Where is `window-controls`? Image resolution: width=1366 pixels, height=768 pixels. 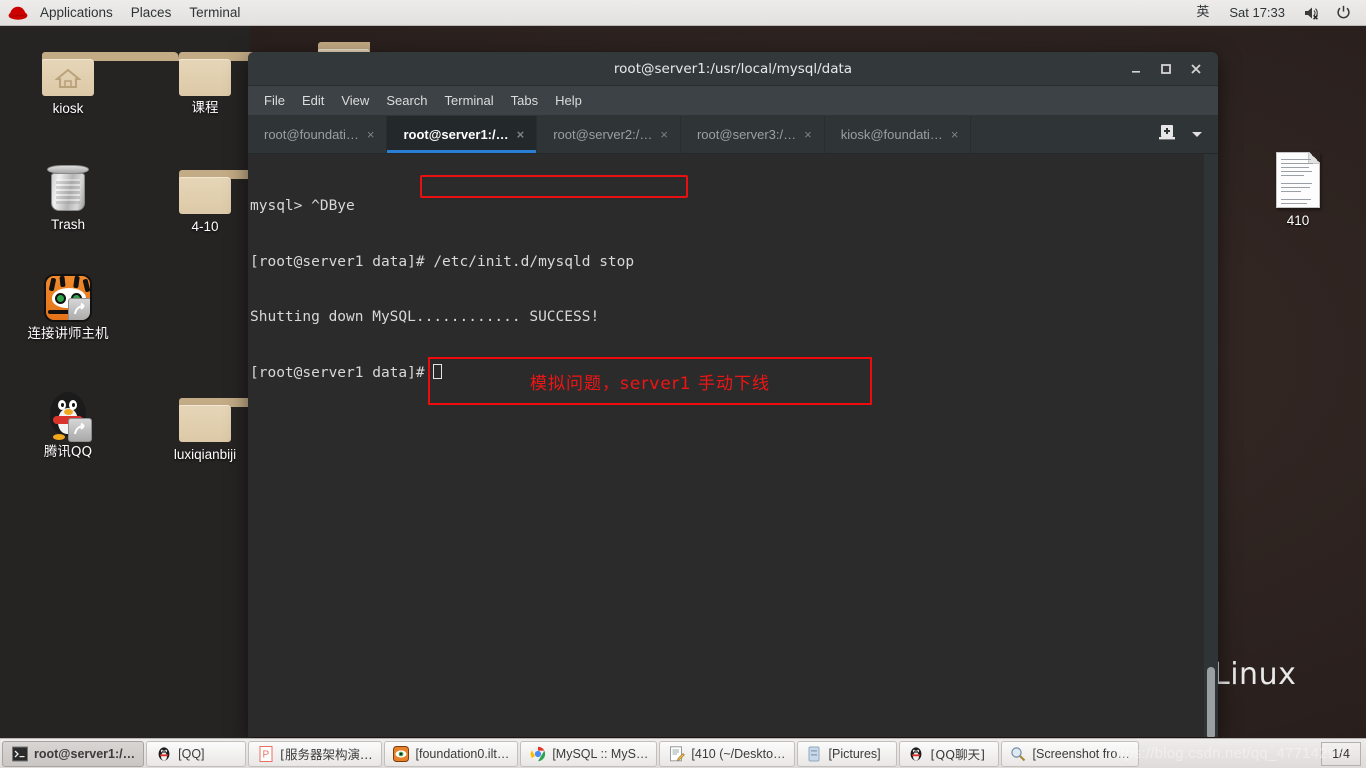
window-controls is located at coordinates (1173, 69).